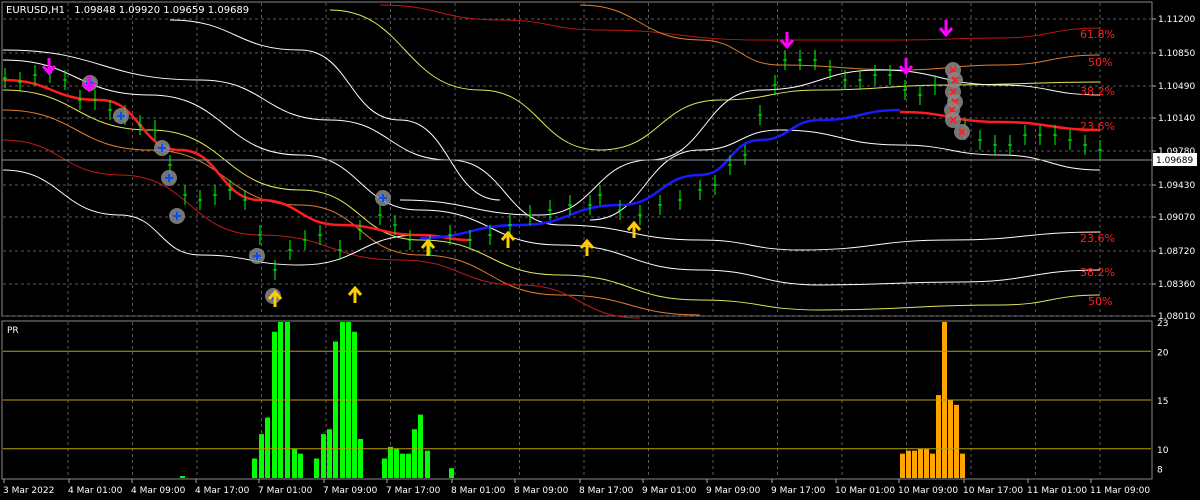 The width and height of the screenshot is (1200, 500). Describe the element at coordinates (733, 491) in the screenshot. I see `time-axis-label: 9 Mar 09:00` at that location.